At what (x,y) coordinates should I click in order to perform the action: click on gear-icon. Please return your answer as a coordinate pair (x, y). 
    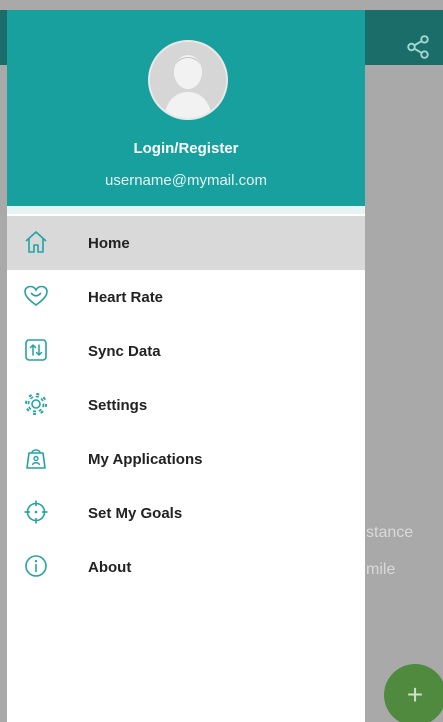
    Looking at the image, I should click on (36, 404).